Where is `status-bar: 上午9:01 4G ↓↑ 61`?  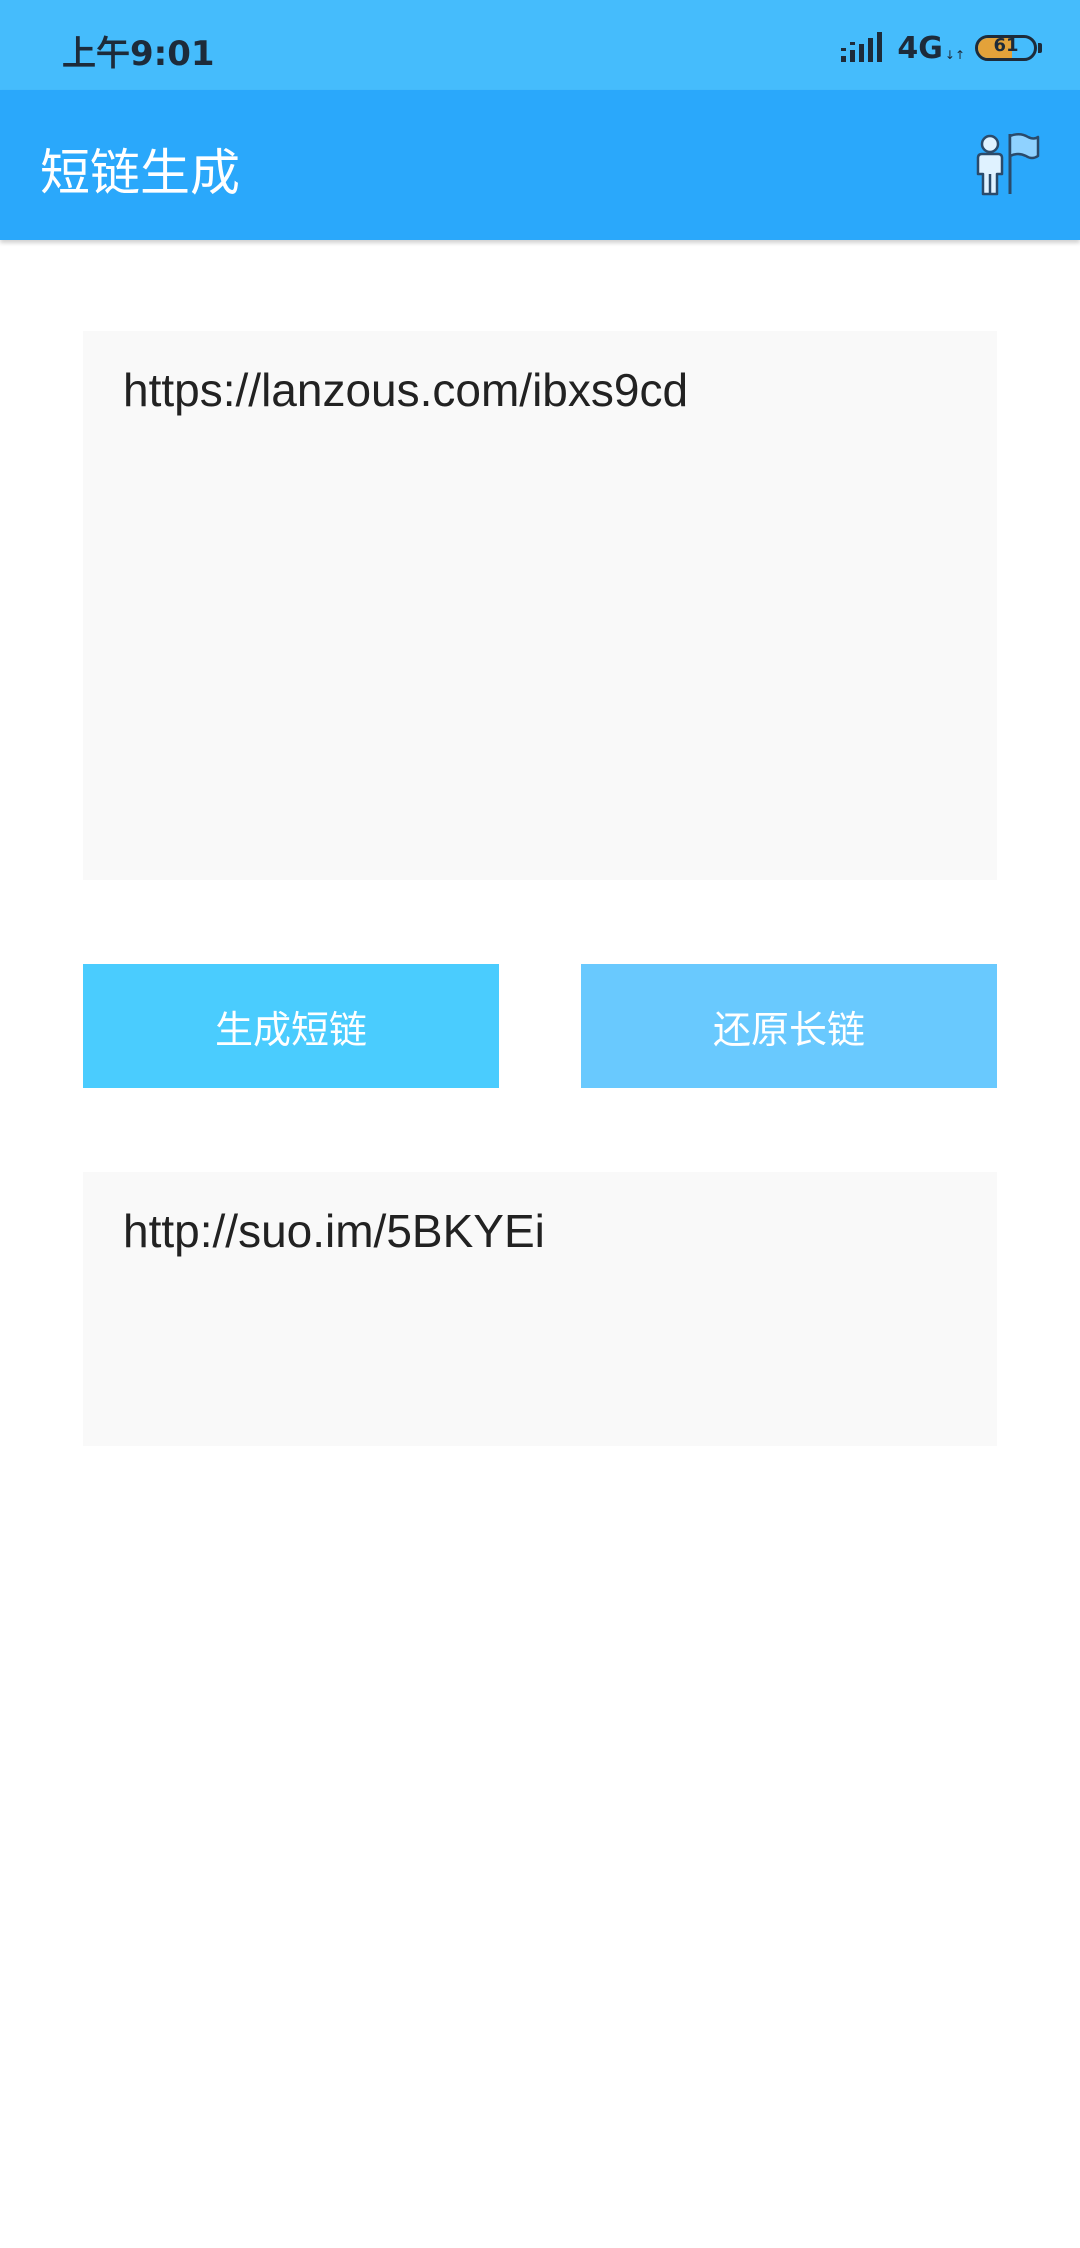 status-bar: 上午9:01 4G ↓↑ 61 is located at coordinates (540, 45).